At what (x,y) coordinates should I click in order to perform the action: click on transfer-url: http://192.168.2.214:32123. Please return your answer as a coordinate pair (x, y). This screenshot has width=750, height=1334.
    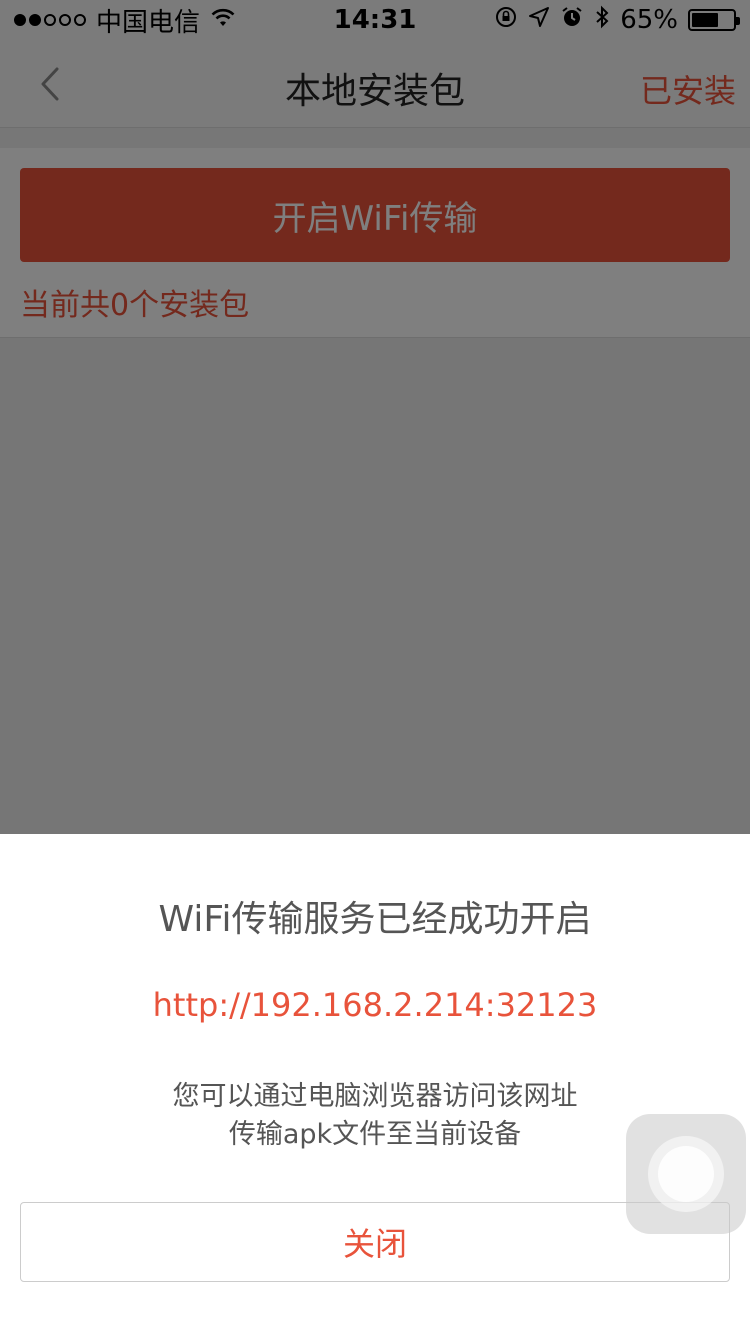
    Looking at the image, I should click on (375, 1005).